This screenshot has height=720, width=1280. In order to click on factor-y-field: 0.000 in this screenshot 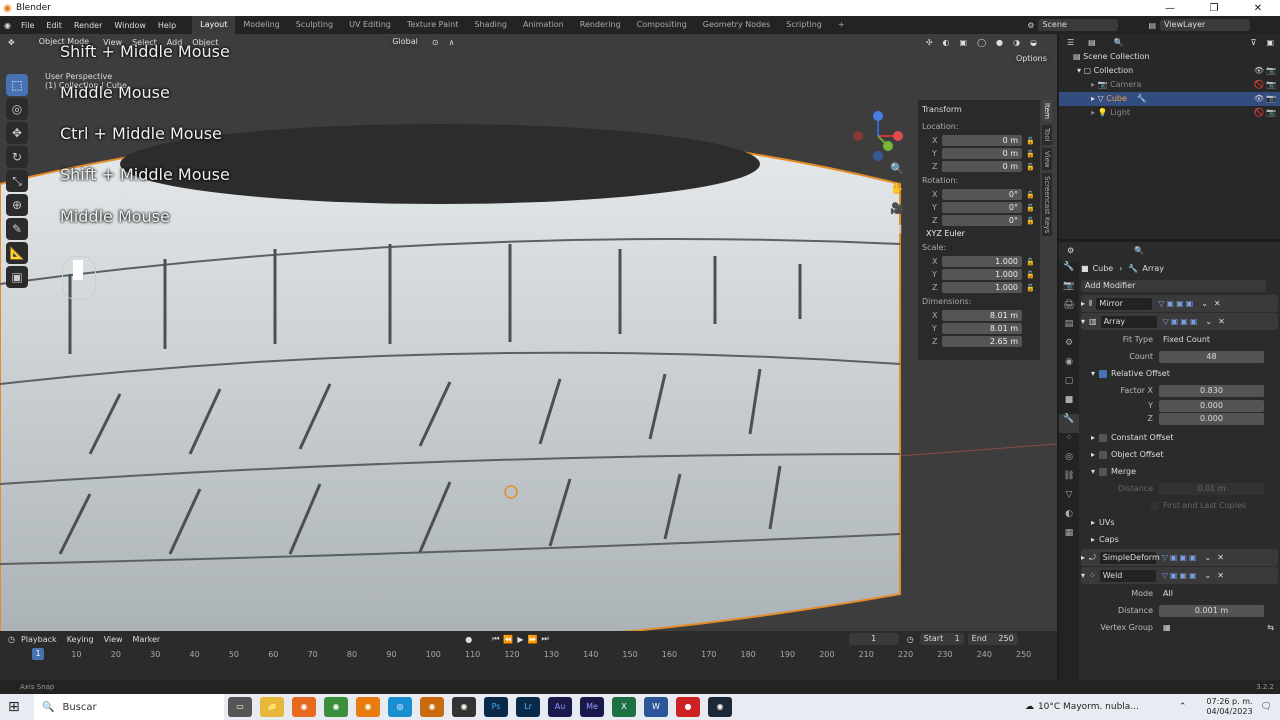, I will do `click(1211, 405)`.